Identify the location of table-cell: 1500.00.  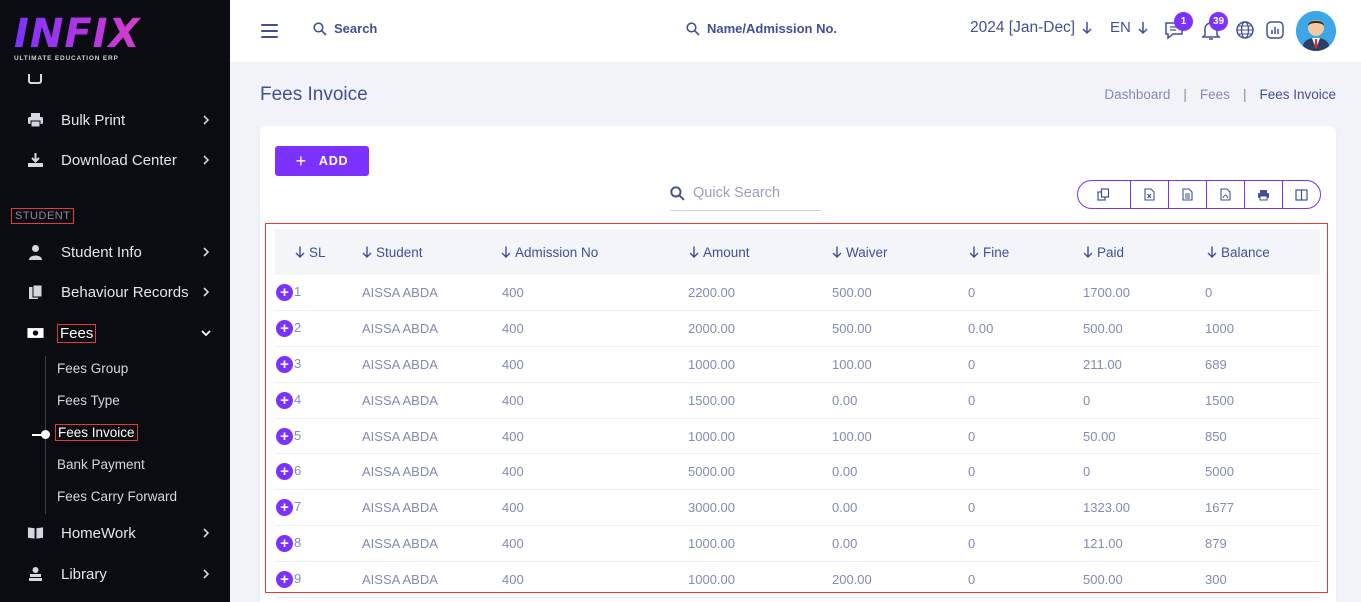
(711, 400).